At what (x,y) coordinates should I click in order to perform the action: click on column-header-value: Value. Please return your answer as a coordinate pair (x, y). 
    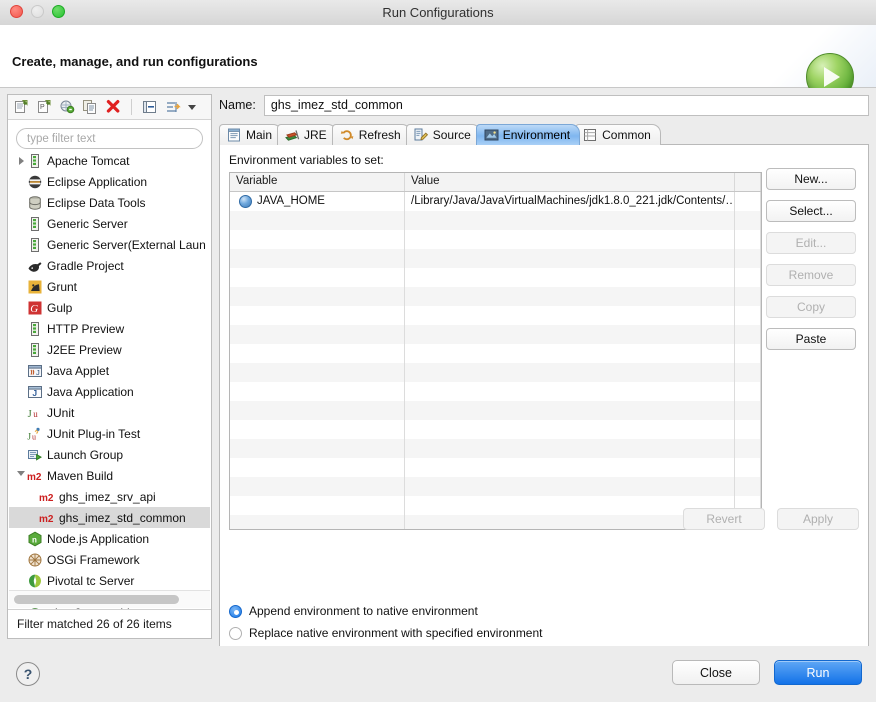
    Looking at the image, I should click on (570, 182).